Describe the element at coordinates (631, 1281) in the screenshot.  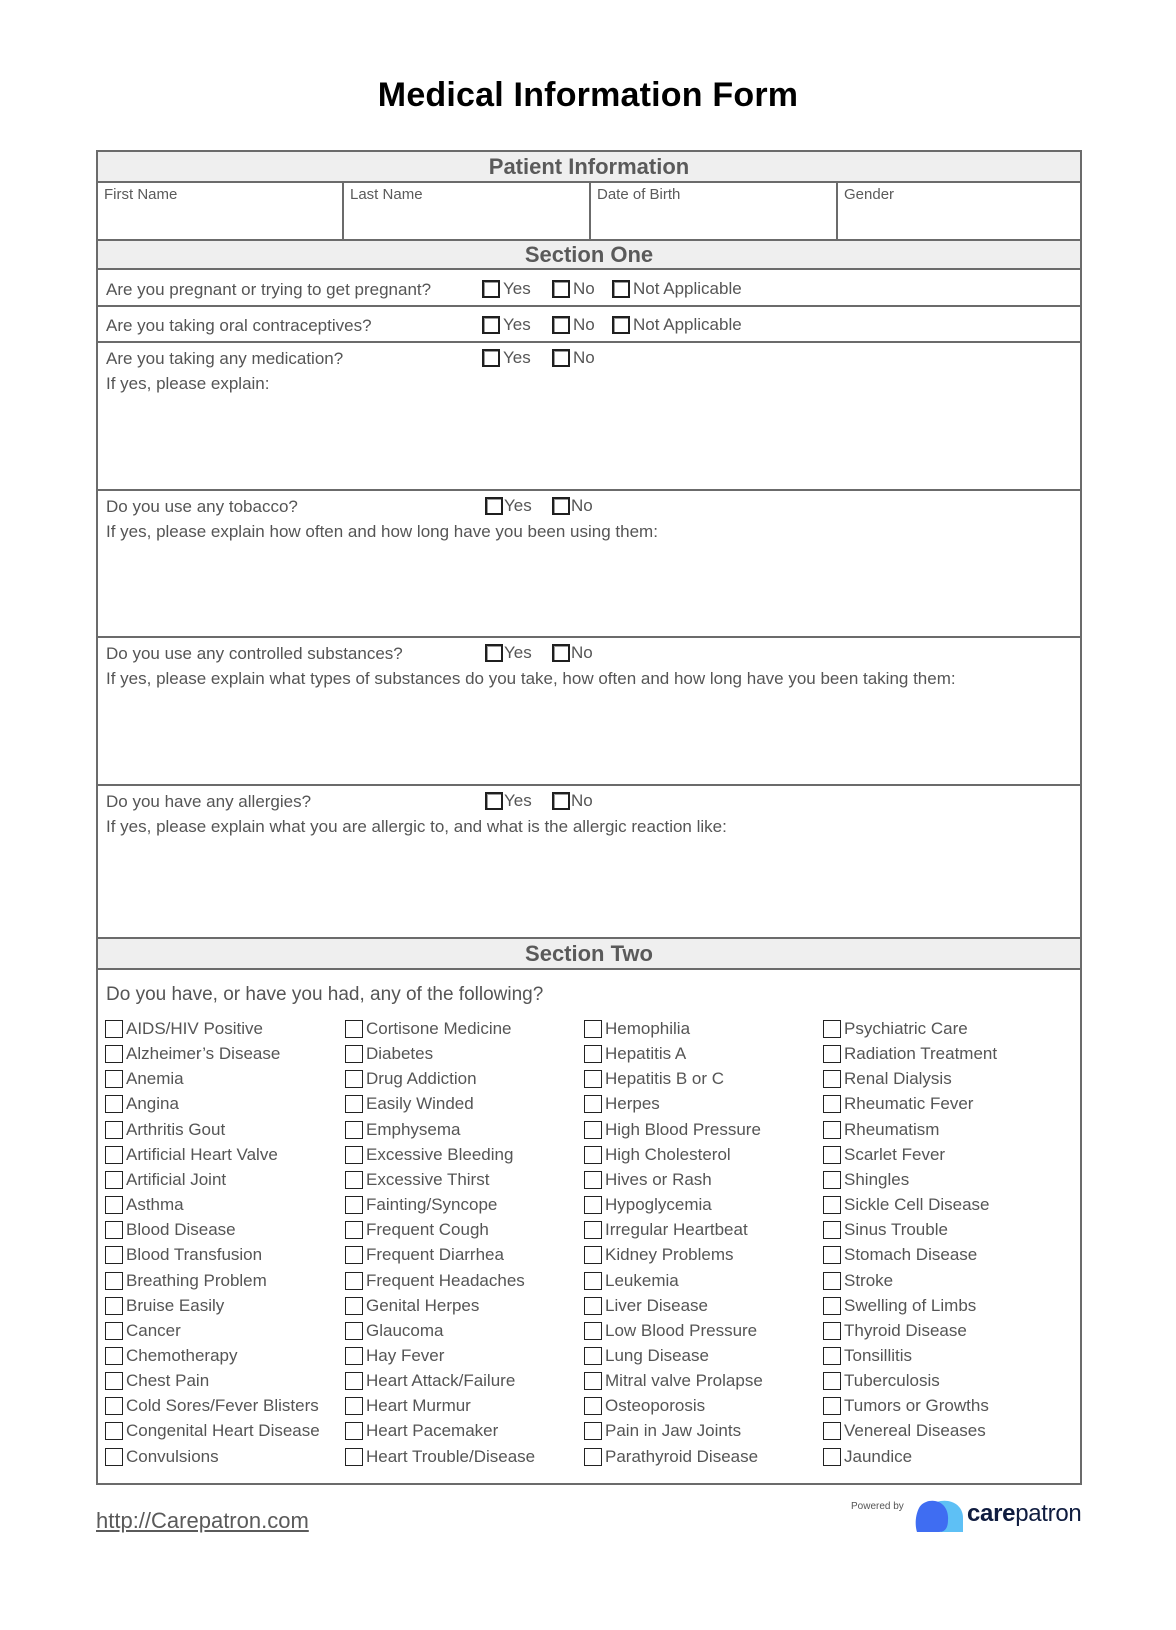
I see `condition-item: Leukemia` at that location.